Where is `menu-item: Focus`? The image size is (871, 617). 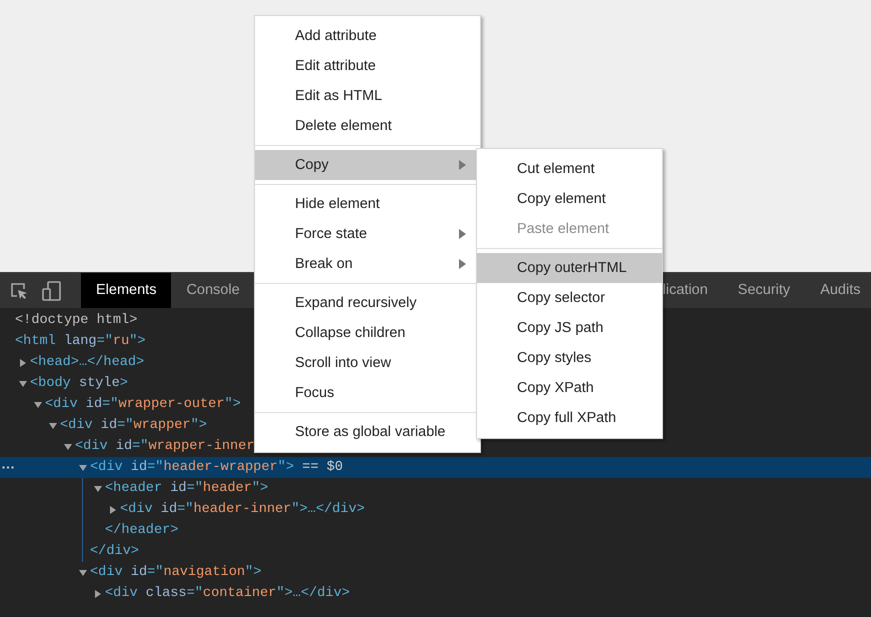 menu-item: Focus is located at coordinates (367, 393).